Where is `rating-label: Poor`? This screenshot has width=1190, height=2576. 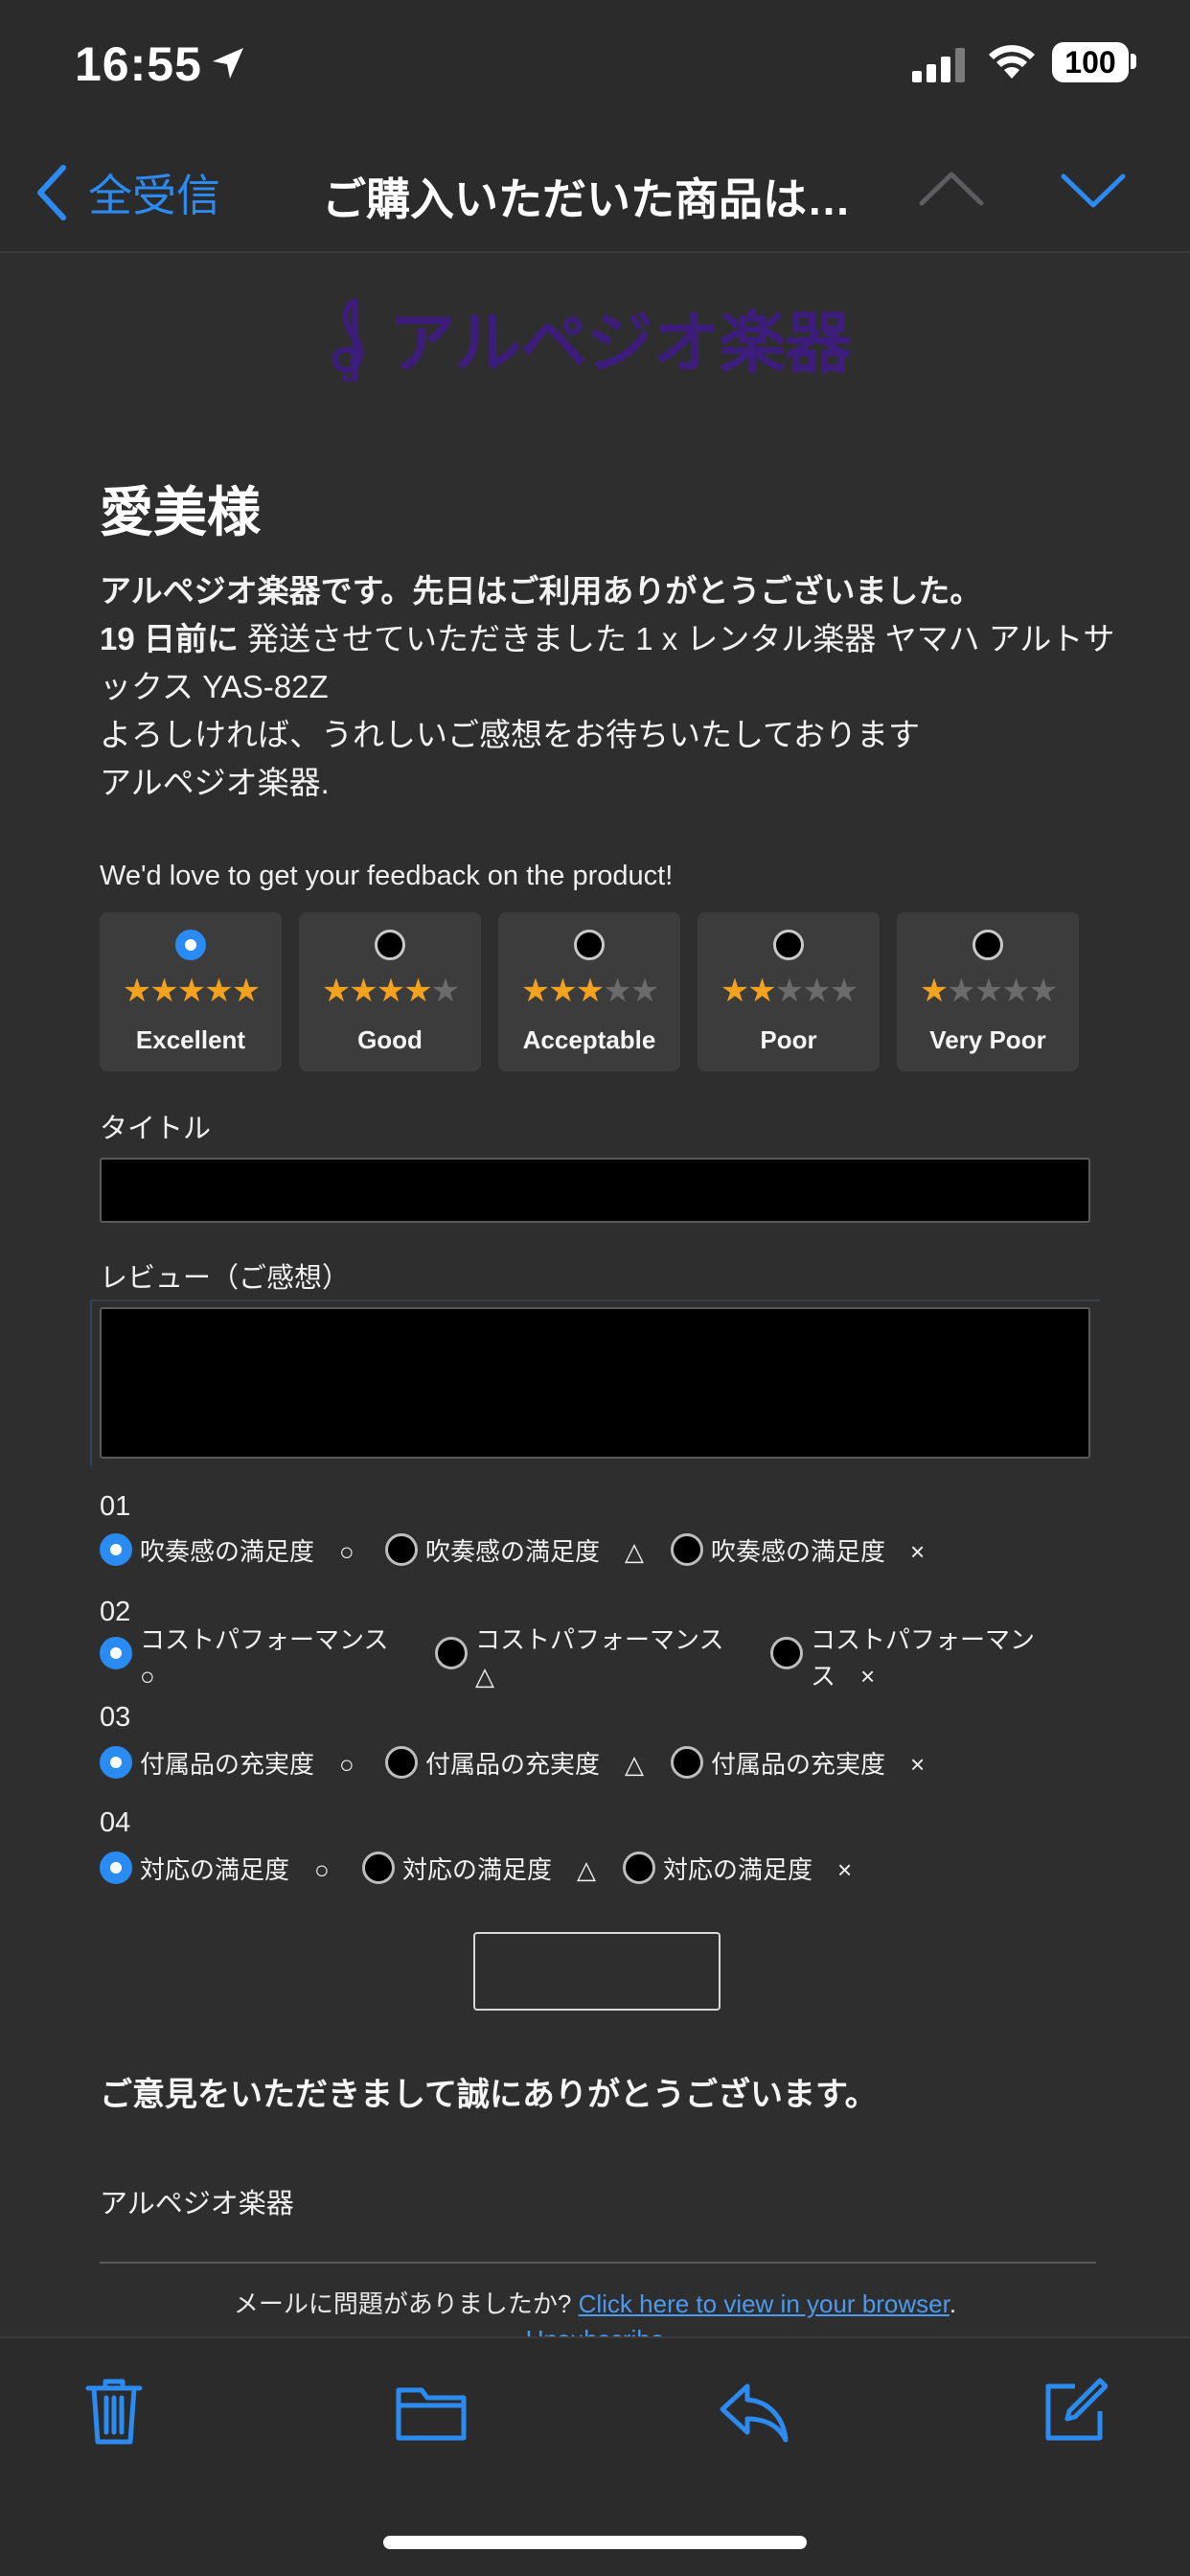 rating-label: Poor is located at coordinates (789, 1039).